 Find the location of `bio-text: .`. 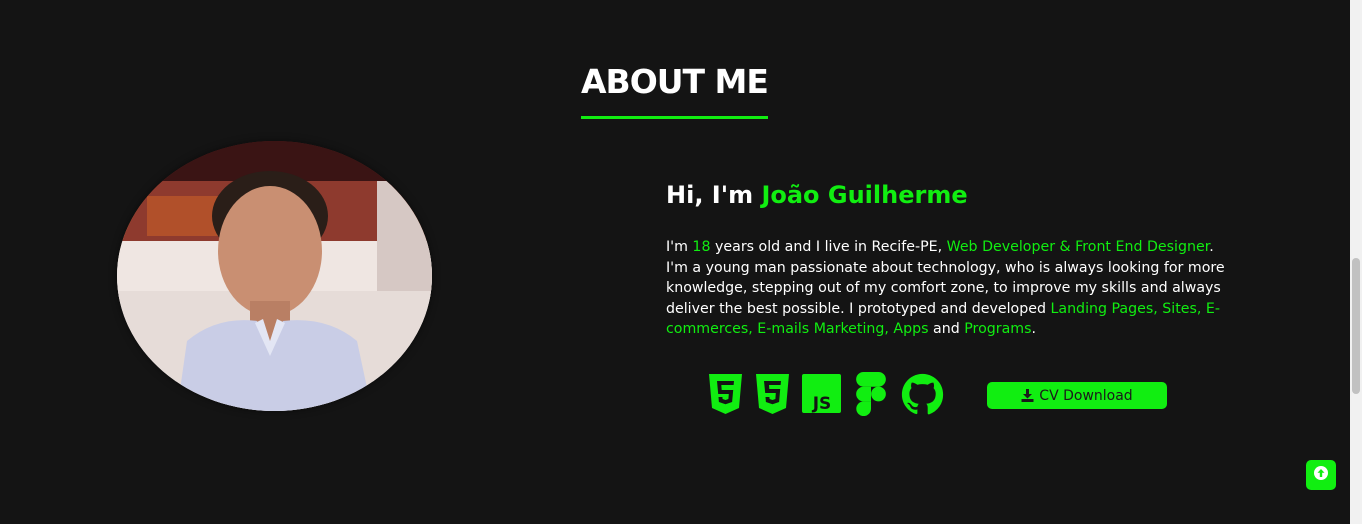

bio-text: . is located at coordinates (1034, 329).